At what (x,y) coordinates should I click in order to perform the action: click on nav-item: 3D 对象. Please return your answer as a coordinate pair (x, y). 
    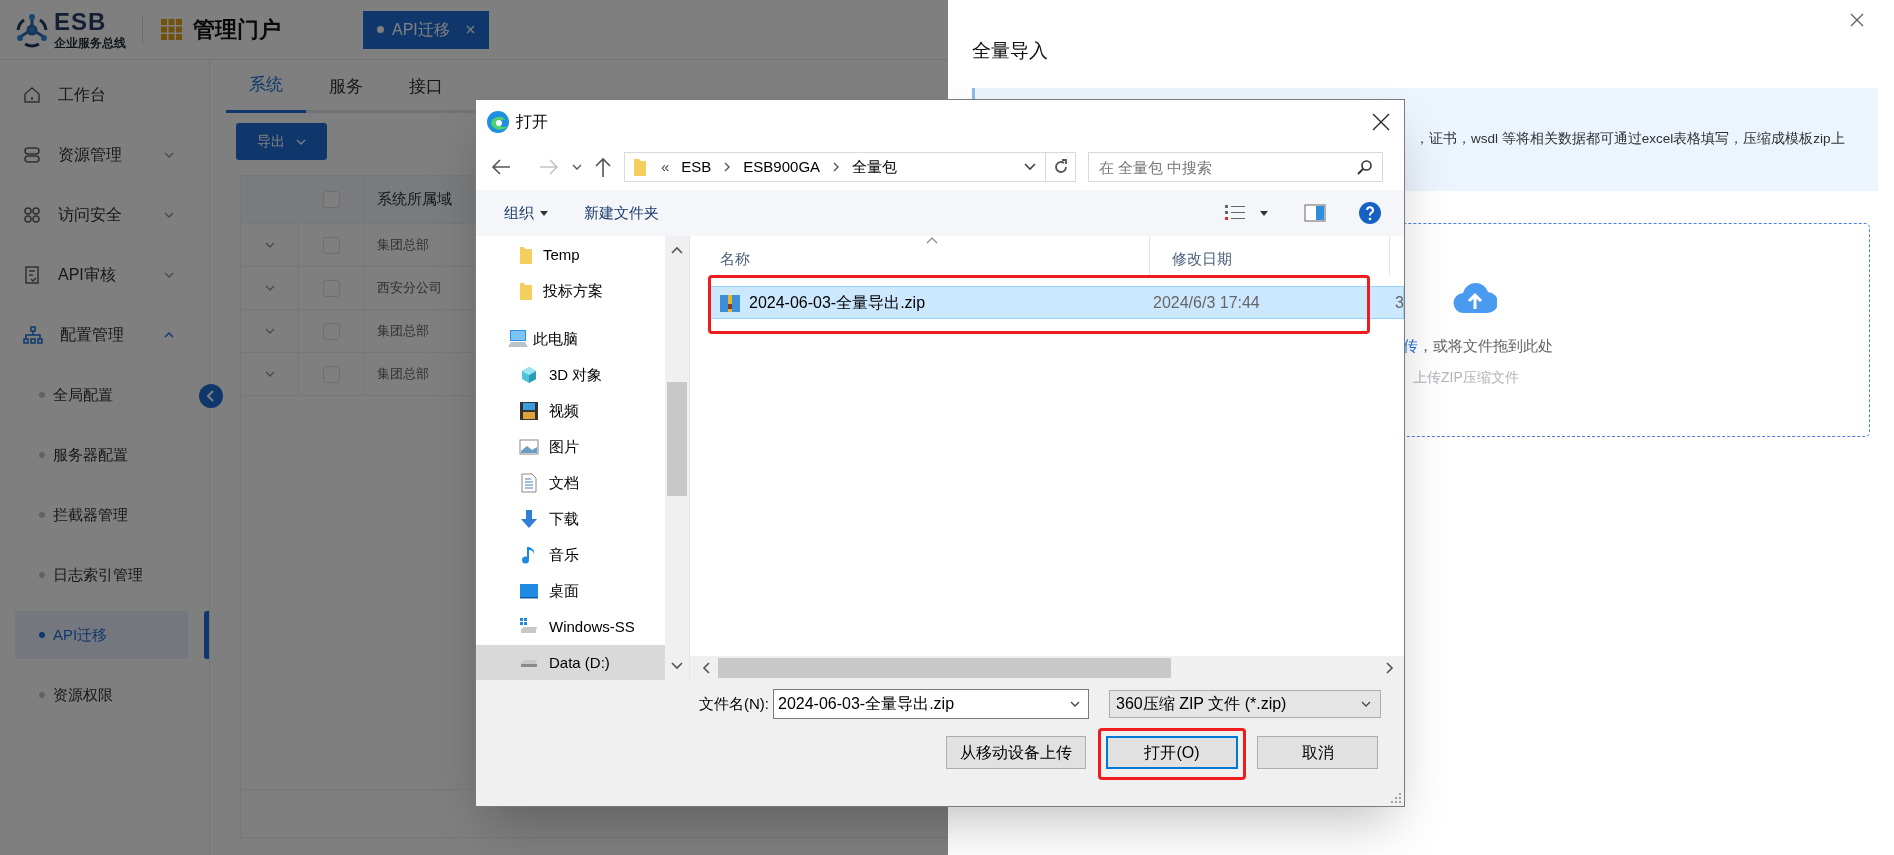
    Looking at the image, I should click on (570, 375).